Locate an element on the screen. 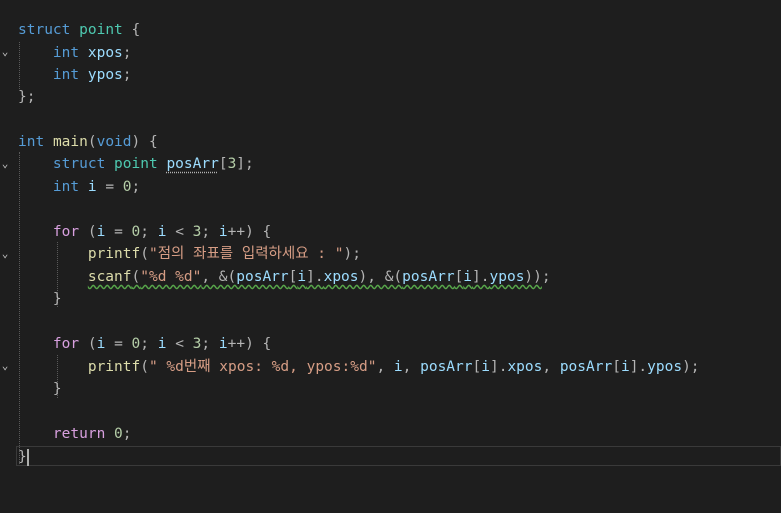 The width and height of the screenshot is (781, 513). code-line: printf("점의 좌표를 입력하세요 : "); is located at coordinates (390, 254).